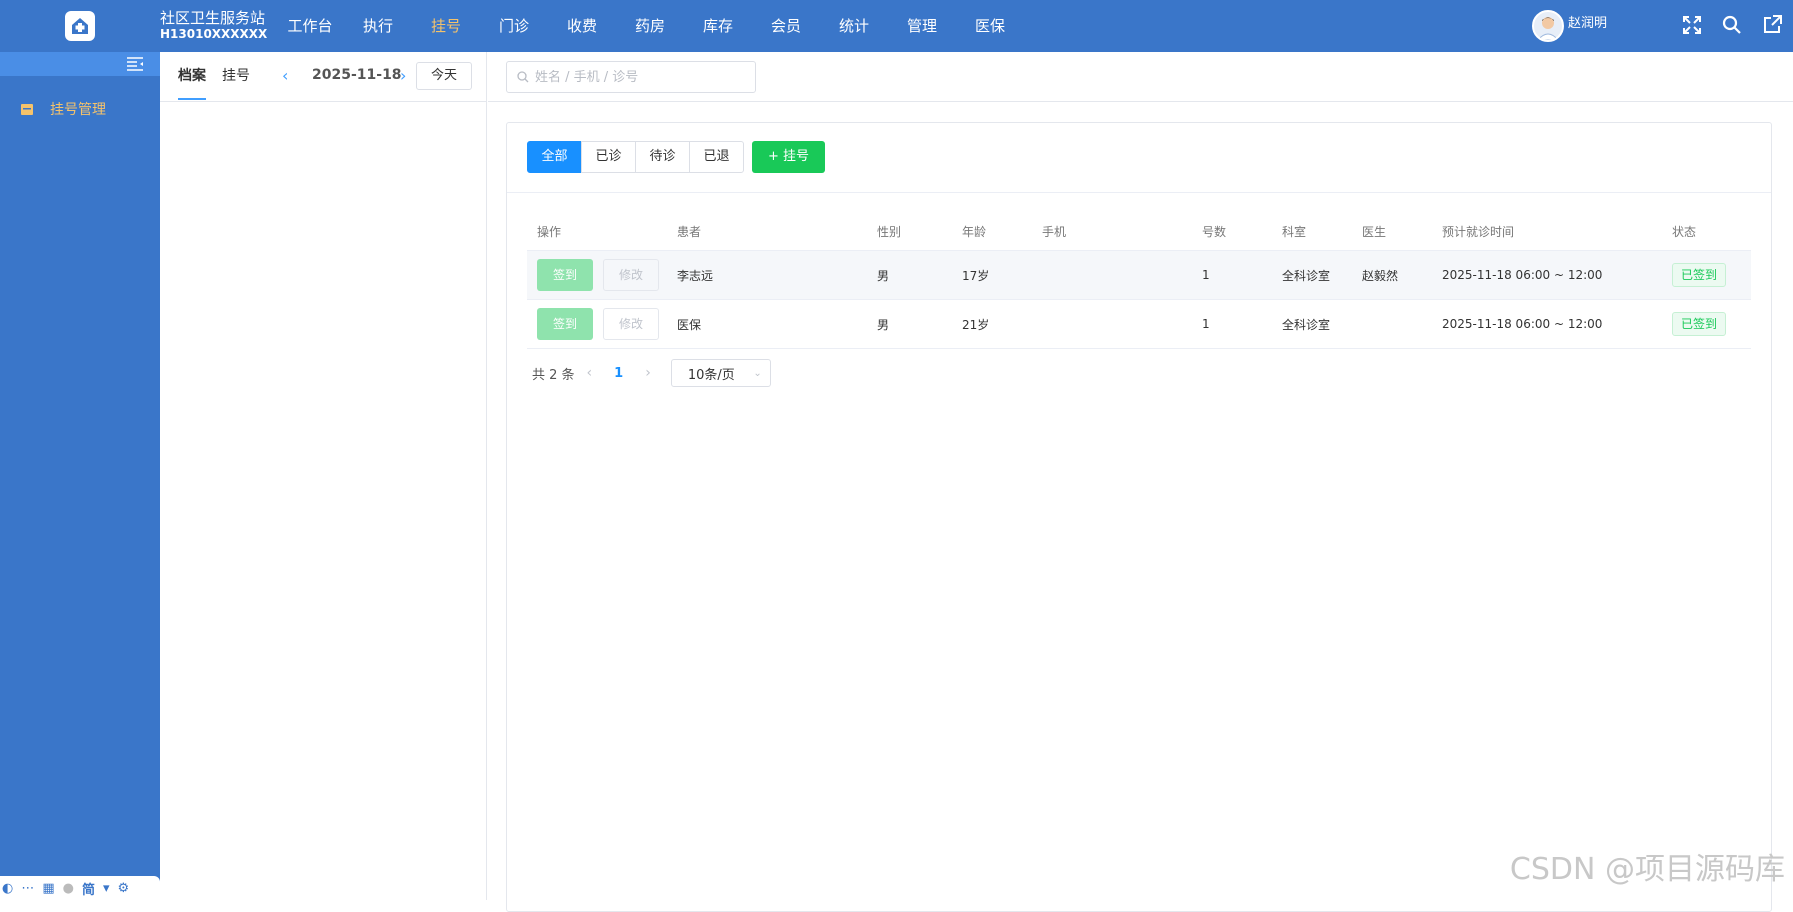  What do you see at coordinates (1242, 231) in the screenshot?
I see `col-number: 号数` at bounding box center [1242, 231].